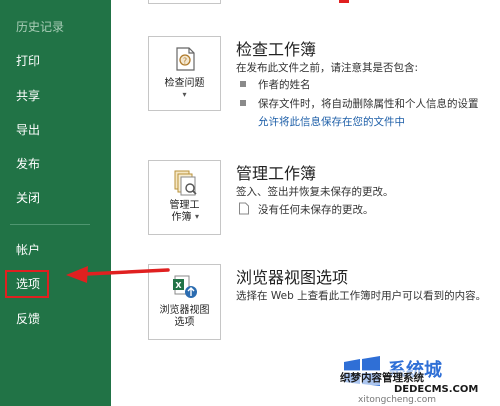 The width and height of the screenshot is (500, 406). I want to click on nav-account: 帐户, so click(28, 250).